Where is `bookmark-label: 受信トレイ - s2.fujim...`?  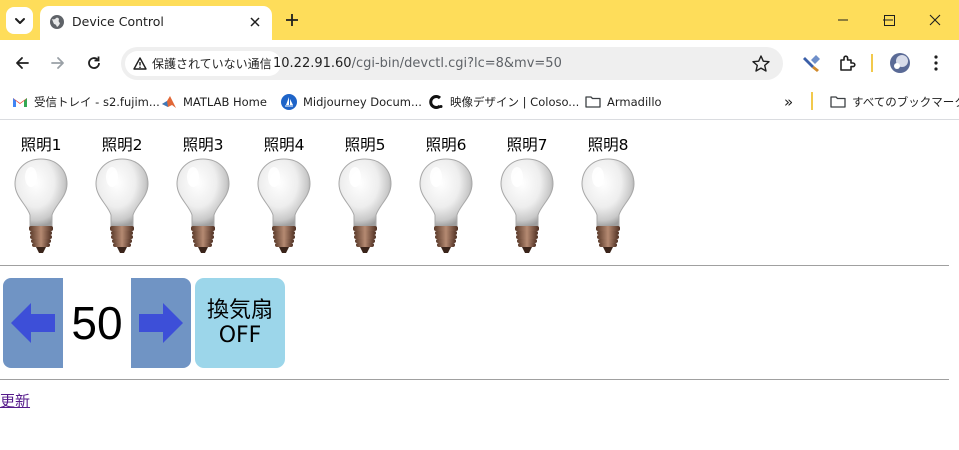
bookmark-label: 受信トレイ - s2.fujim... is located at coordinates (97, 102).